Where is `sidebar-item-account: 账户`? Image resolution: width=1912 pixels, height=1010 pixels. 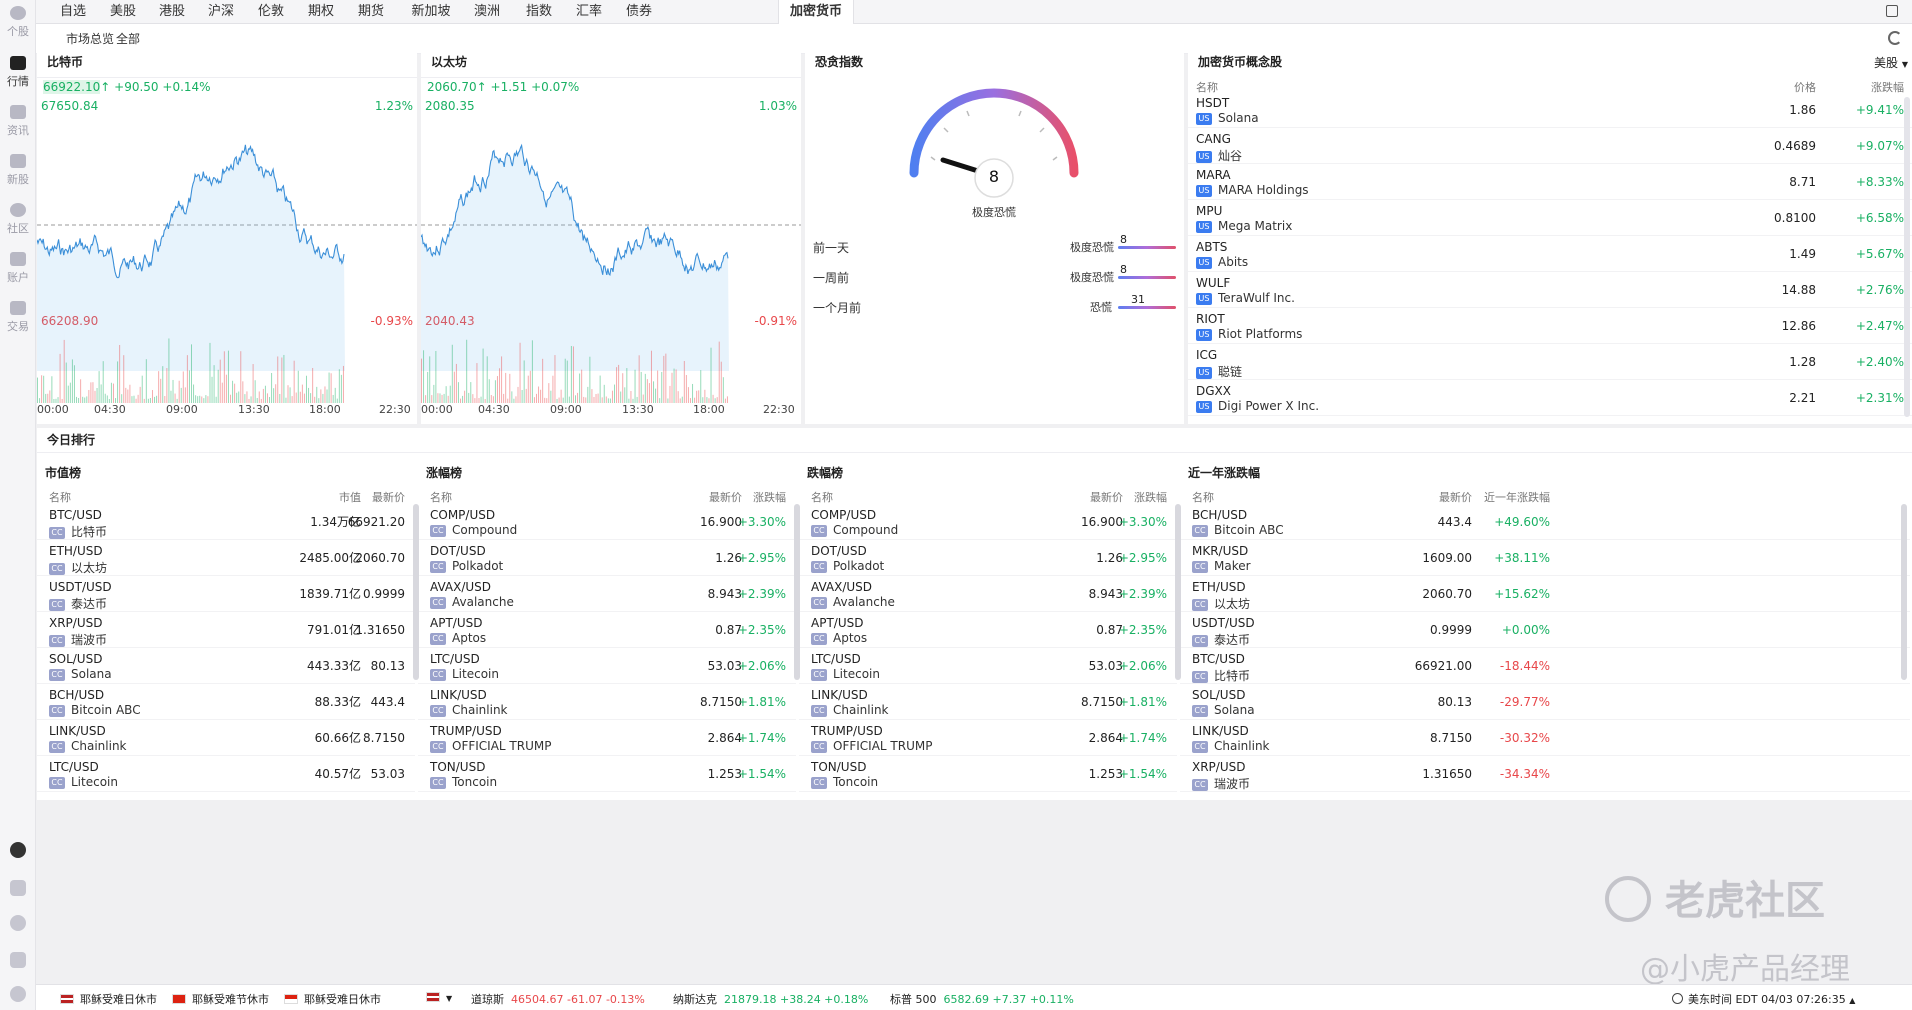 sidebar-item-account: 账户 is located at coordinates (18, 268).